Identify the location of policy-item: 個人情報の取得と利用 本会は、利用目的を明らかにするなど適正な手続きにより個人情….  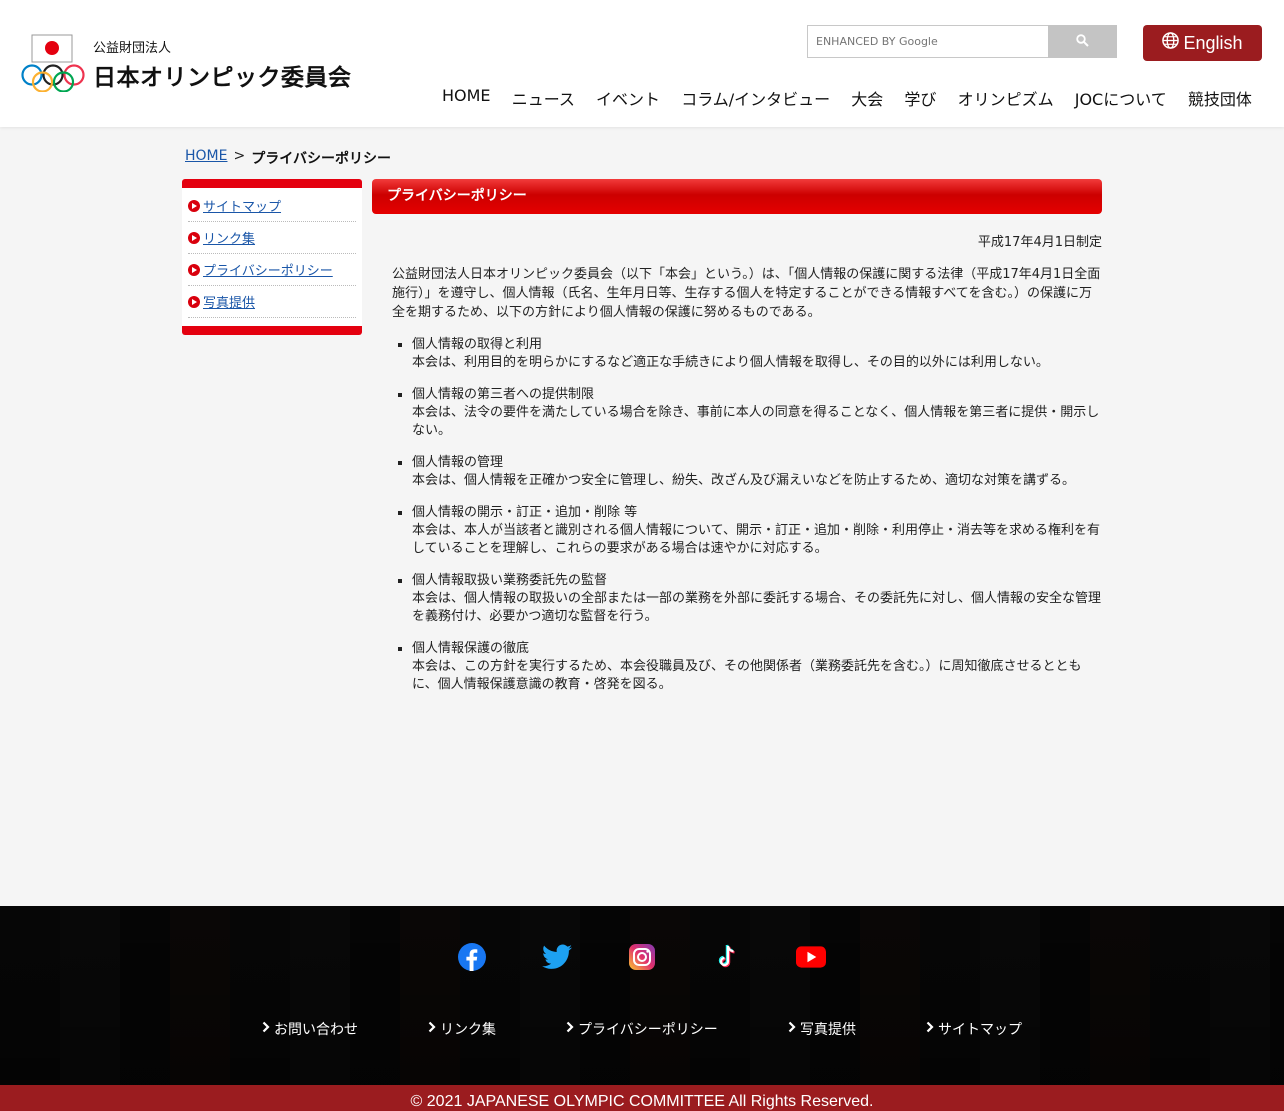
(757, 354).